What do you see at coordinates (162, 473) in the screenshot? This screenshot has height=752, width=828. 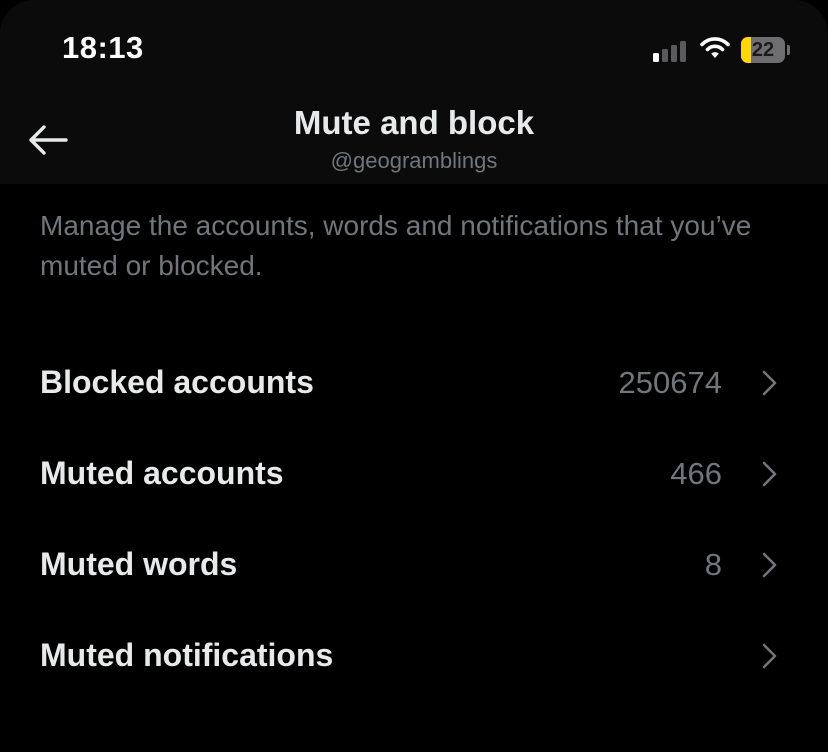 I see `item-label: Muted accounts` at bounding box center [162, 473].